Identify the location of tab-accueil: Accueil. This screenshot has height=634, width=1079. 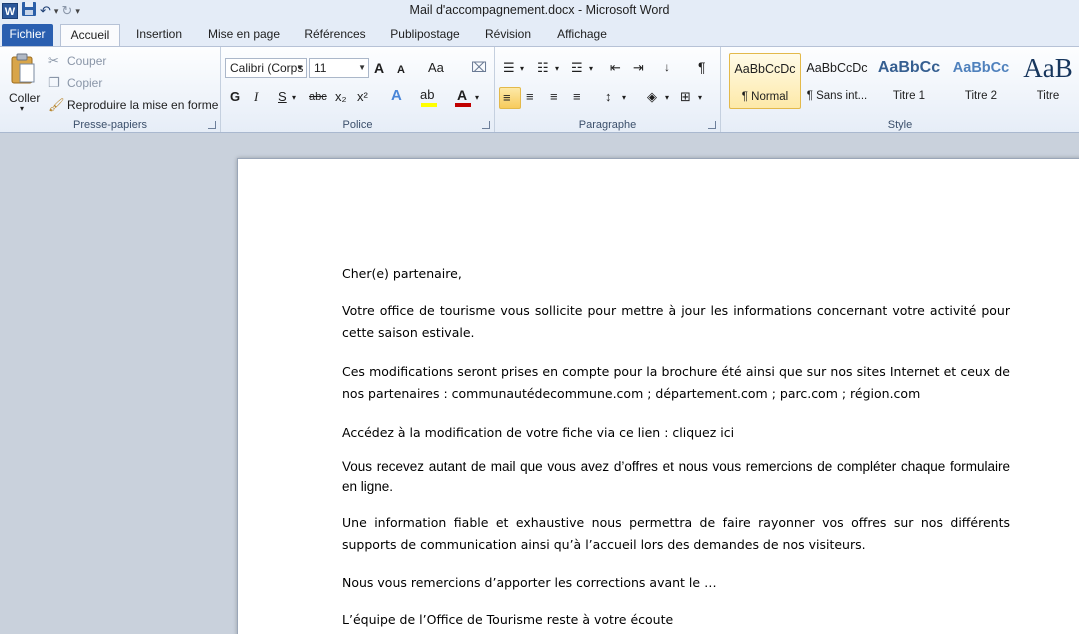
(90, 35).